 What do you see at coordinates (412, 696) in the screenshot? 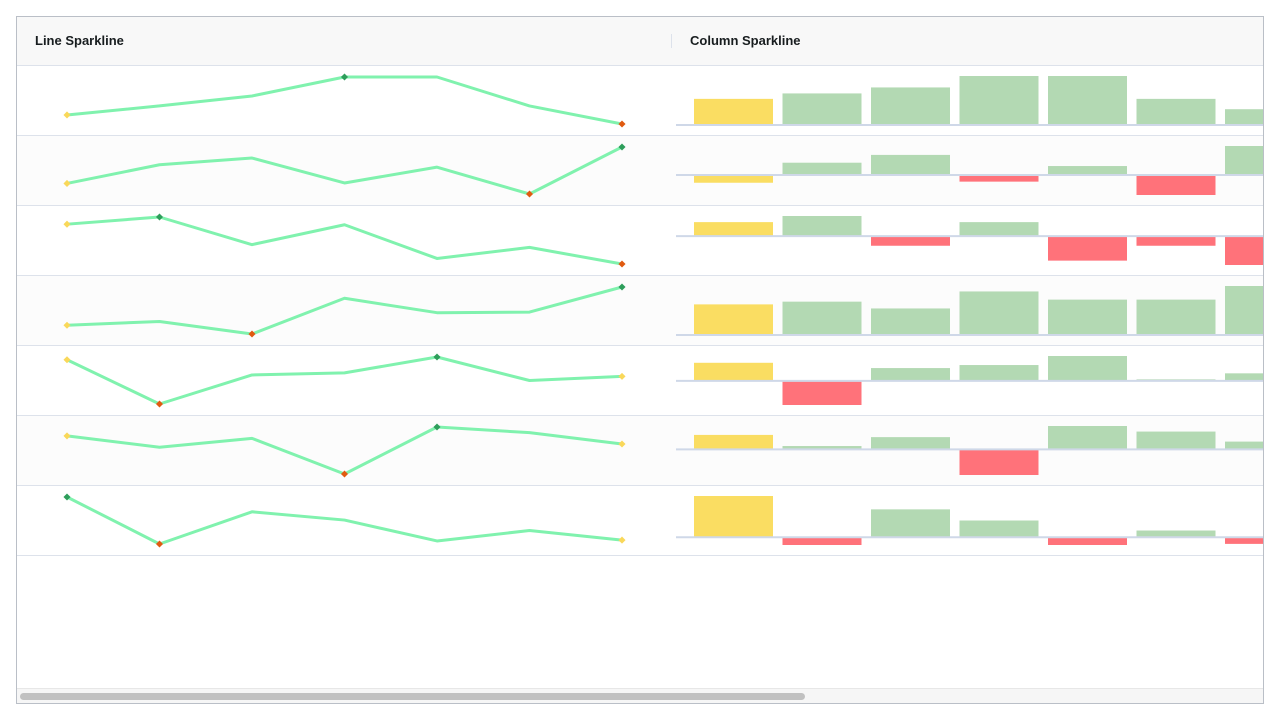
I see `horizontal-scrollbar-thumb` at bounding box center [412, 696].